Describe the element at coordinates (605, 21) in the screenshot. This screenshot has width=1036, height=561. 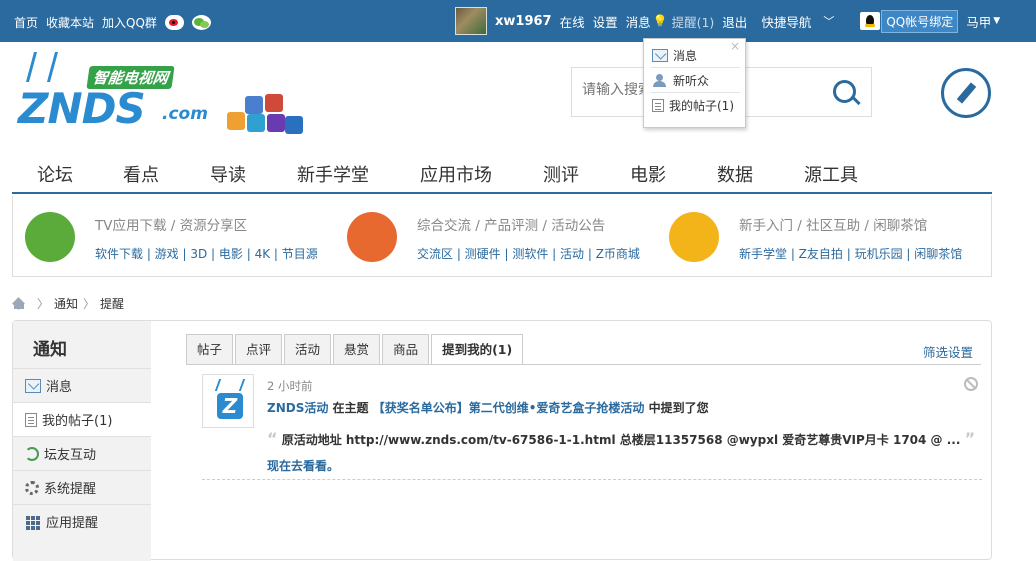
I see `settings-link: 设置` at that location.